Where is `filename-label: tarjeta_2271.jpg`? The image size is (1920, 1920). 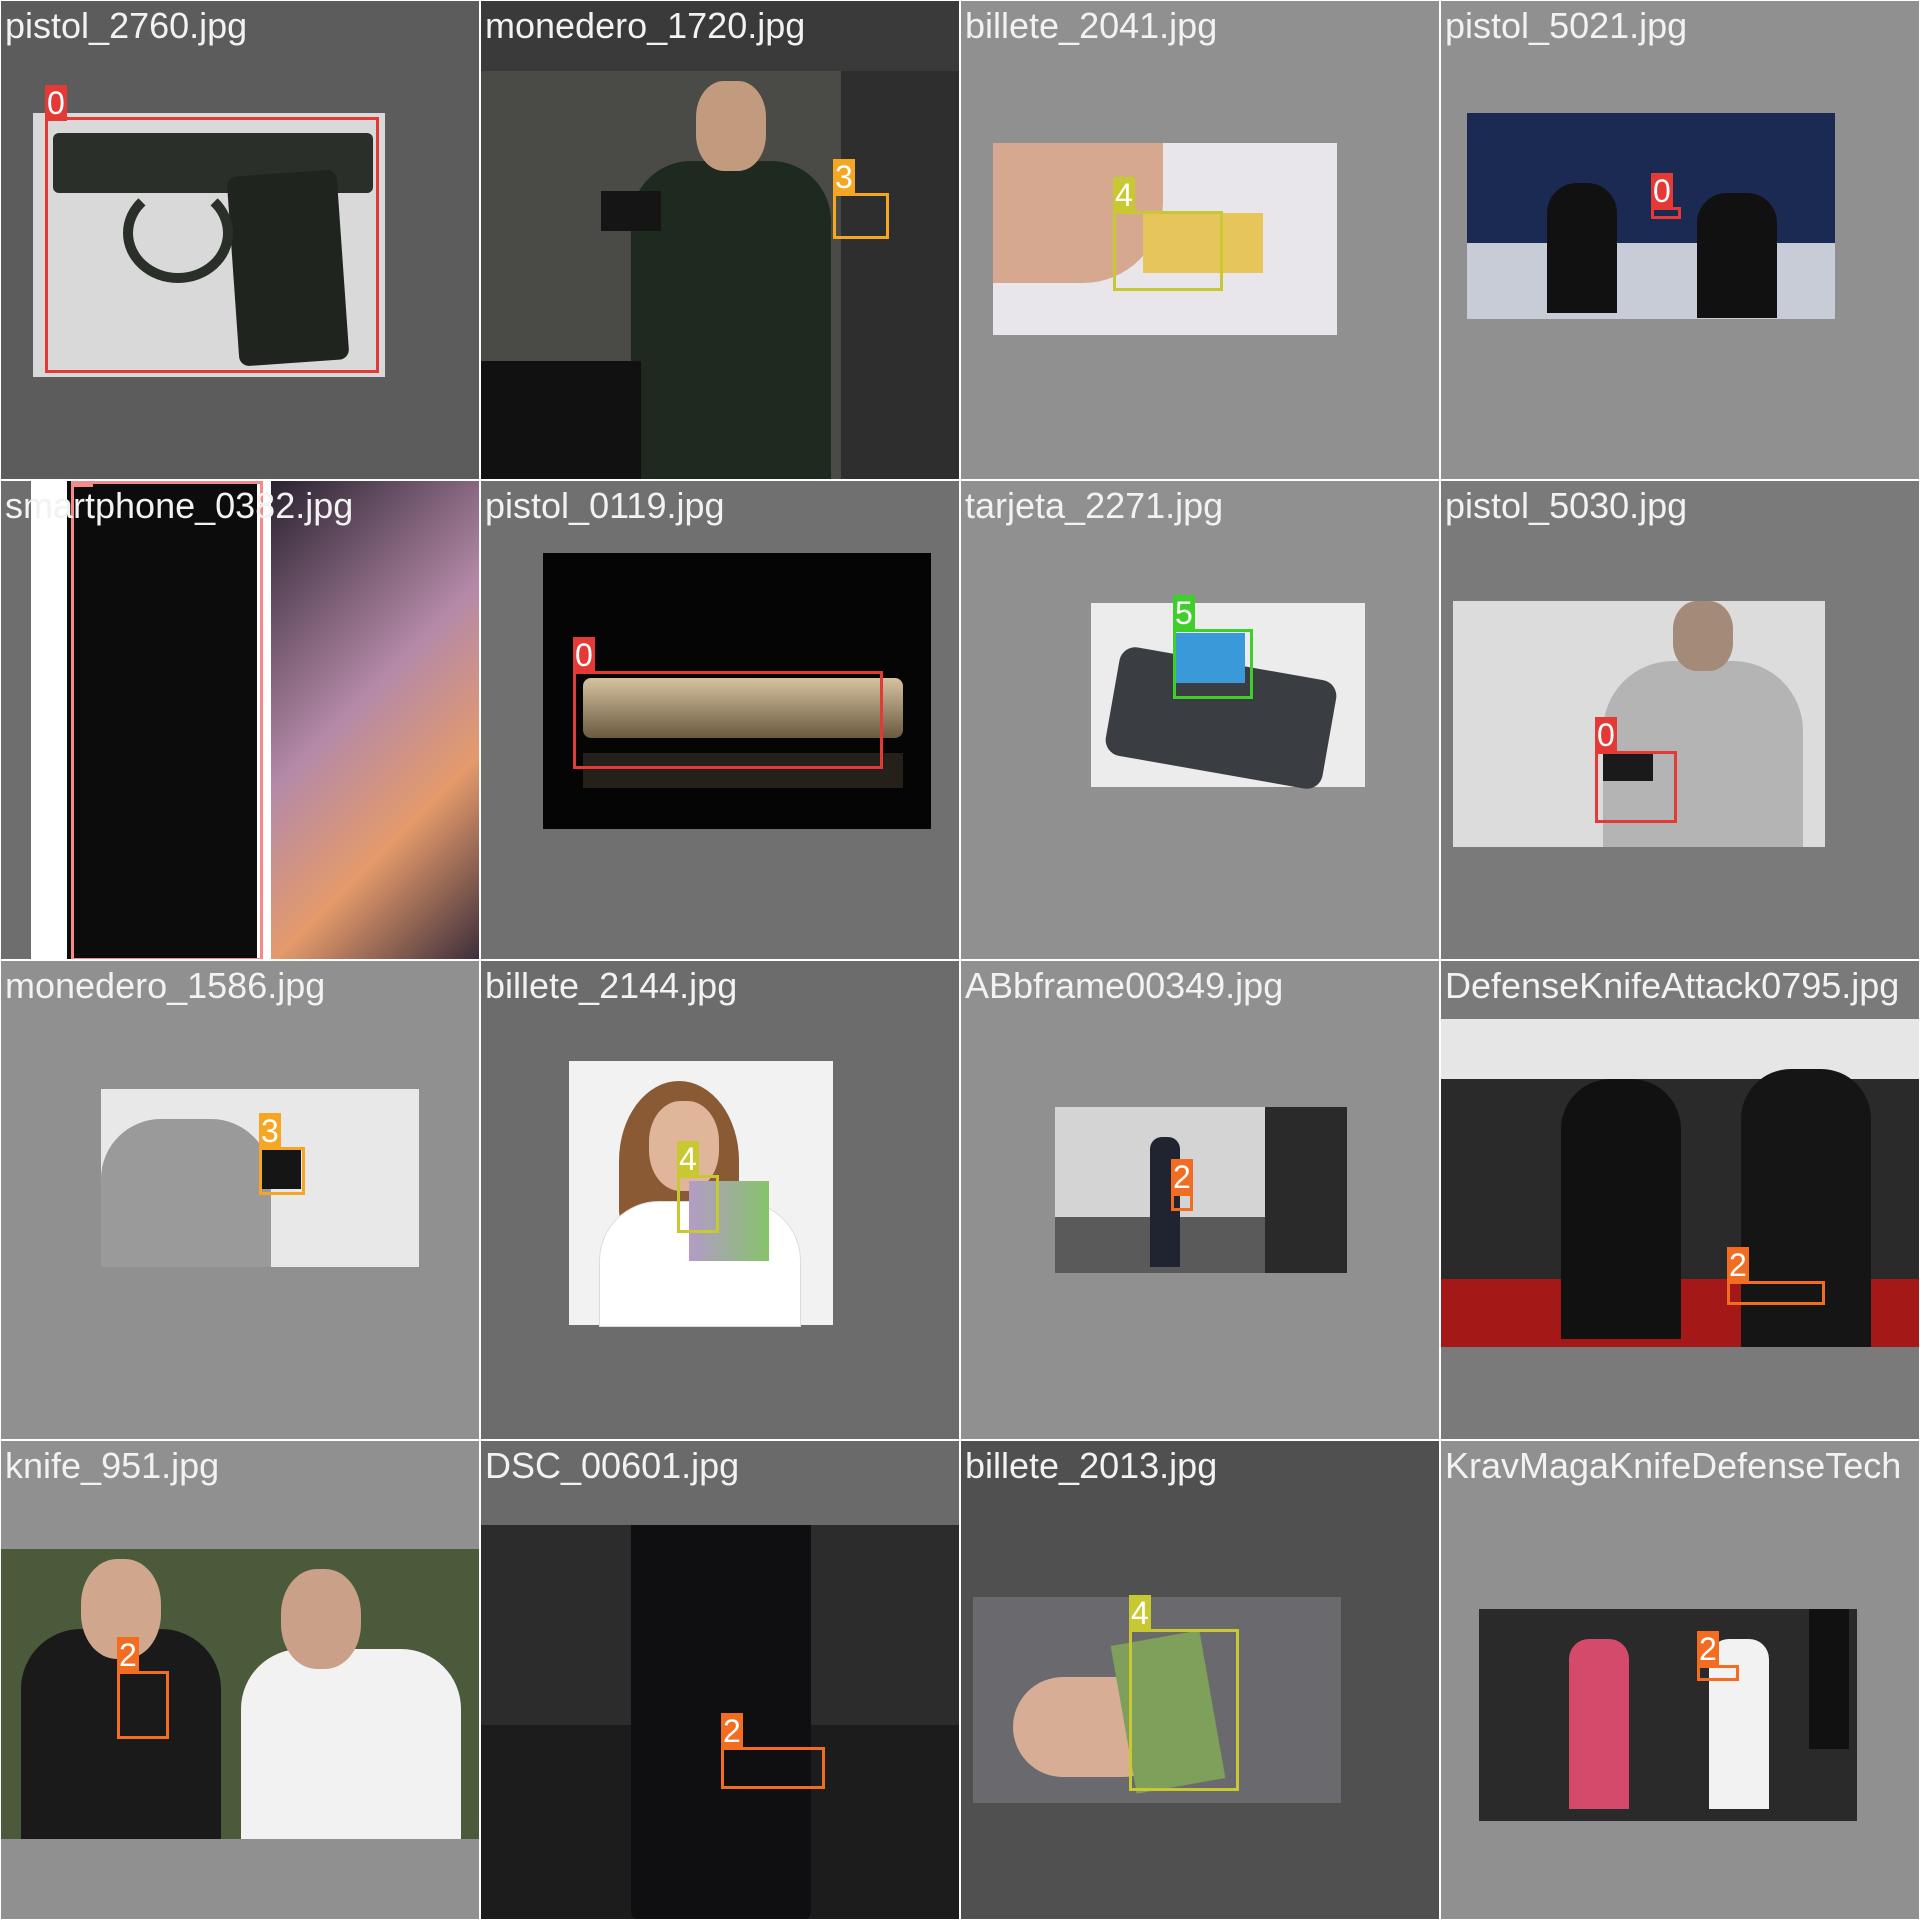
filename-label: tarjeta_2271.jpg is located at coordinates (1094, 505).